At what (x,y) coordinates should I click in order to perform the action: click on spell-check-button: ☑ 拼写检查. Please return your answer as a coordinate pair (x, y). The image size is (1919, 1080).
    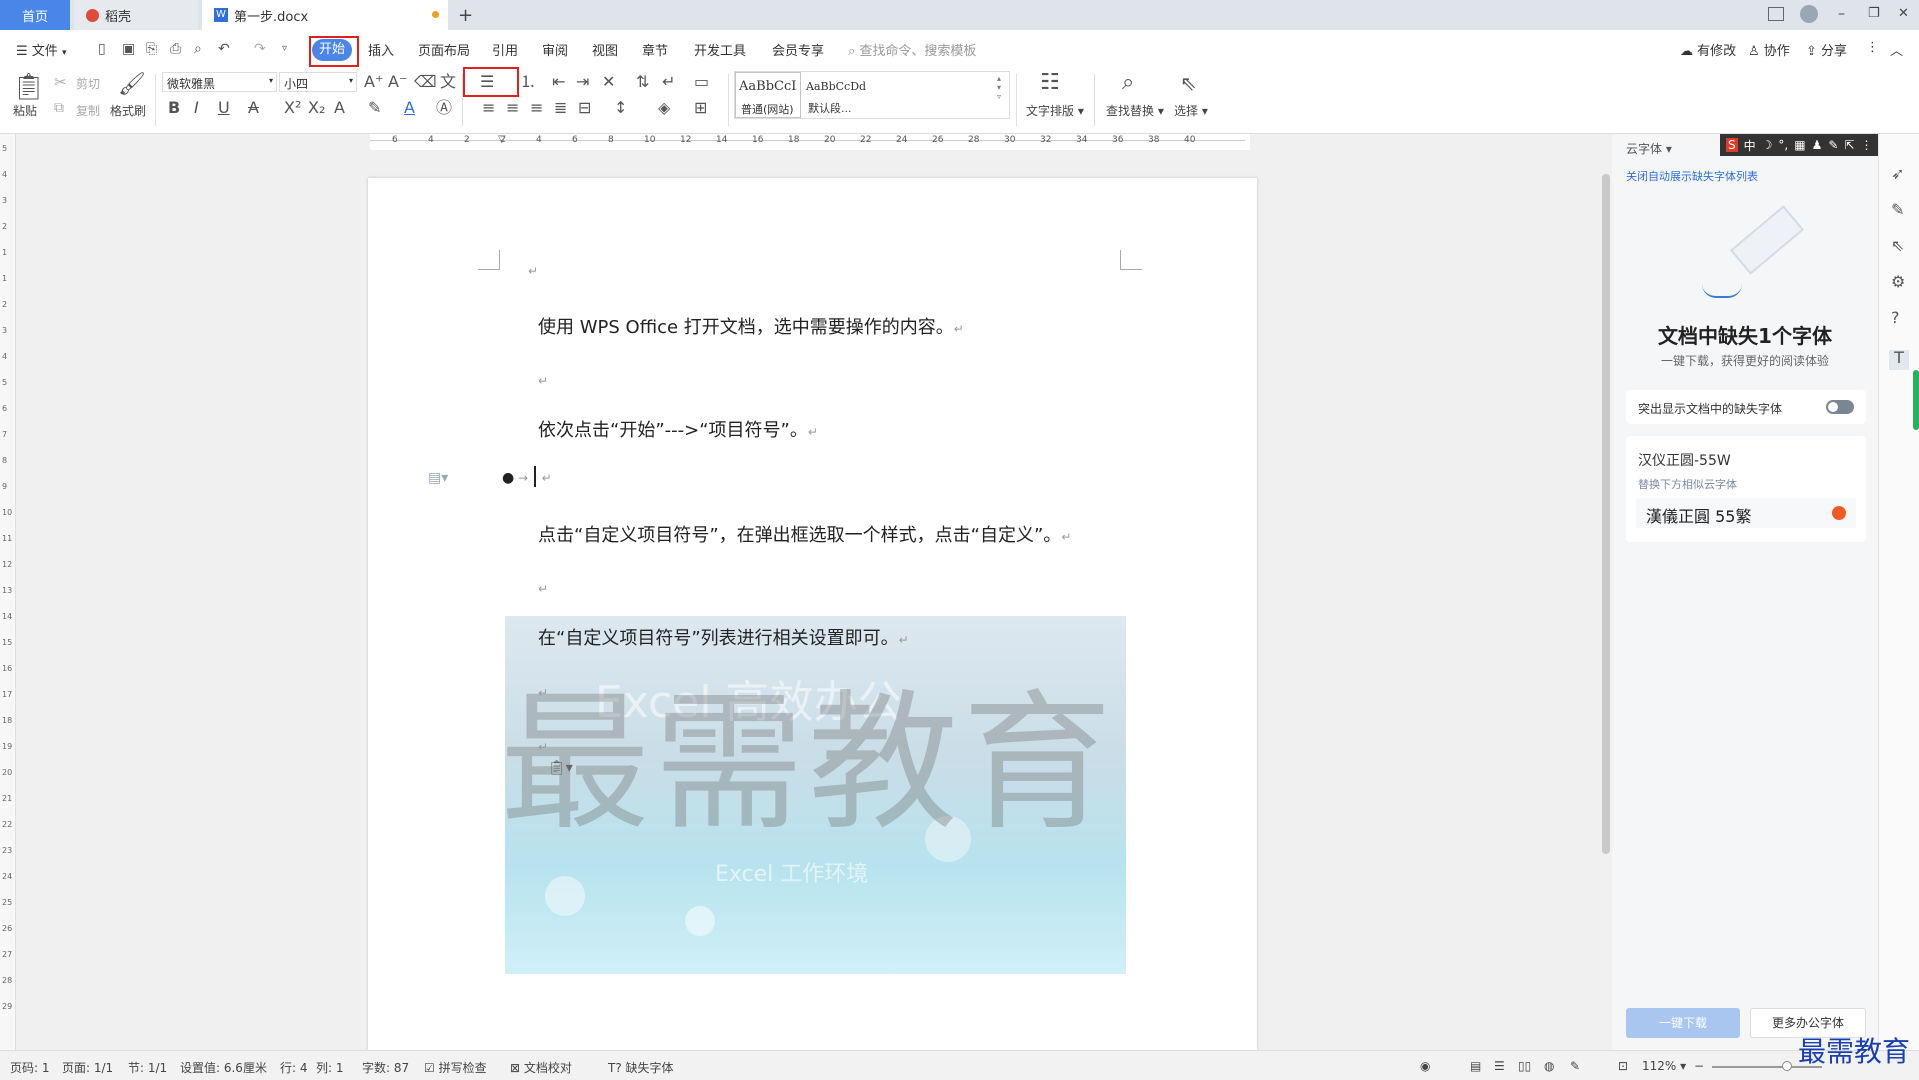
    Looking at the image, I should click on (455, 1067).